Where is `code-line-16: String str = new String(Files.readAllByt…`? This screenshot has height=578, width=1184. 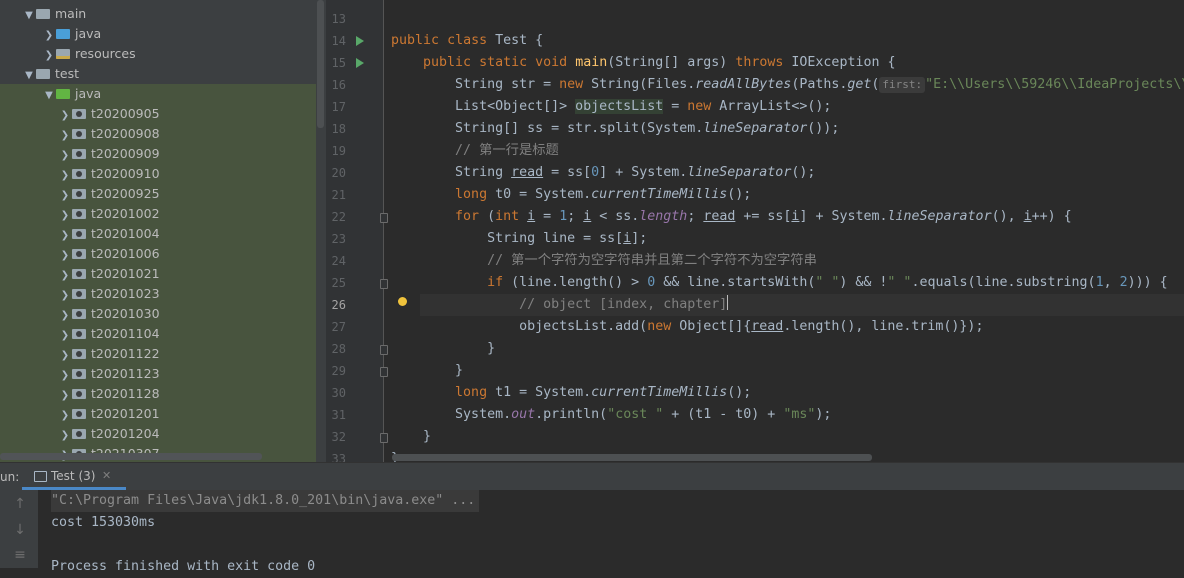
code-line-16: String str = new String(Files.readAllByt… is located at coordinates (819, 85).